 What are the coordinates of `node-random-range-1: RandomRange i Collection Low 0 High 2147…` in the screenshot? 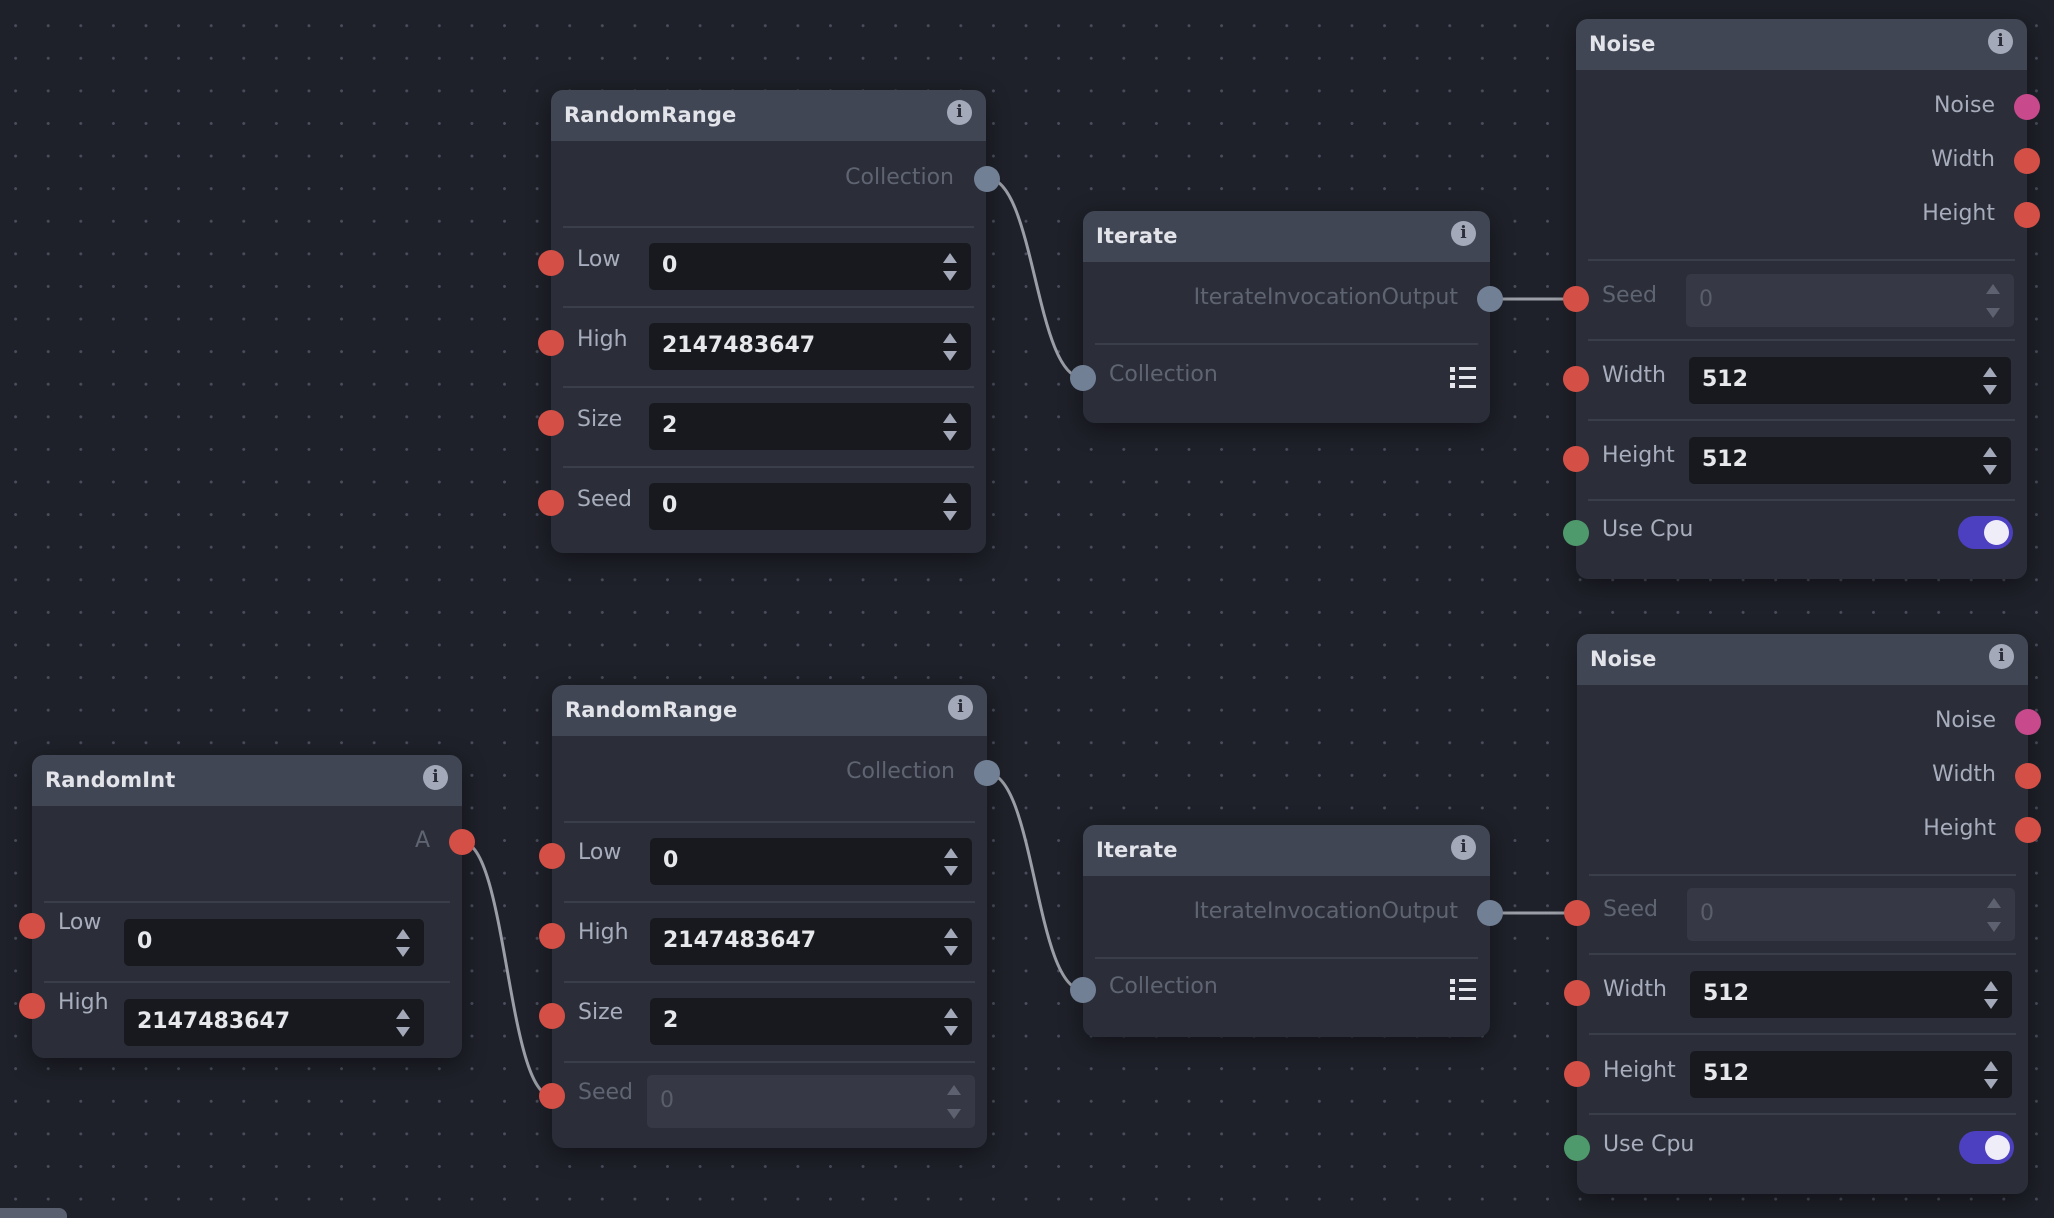 It's located at (769, 321).